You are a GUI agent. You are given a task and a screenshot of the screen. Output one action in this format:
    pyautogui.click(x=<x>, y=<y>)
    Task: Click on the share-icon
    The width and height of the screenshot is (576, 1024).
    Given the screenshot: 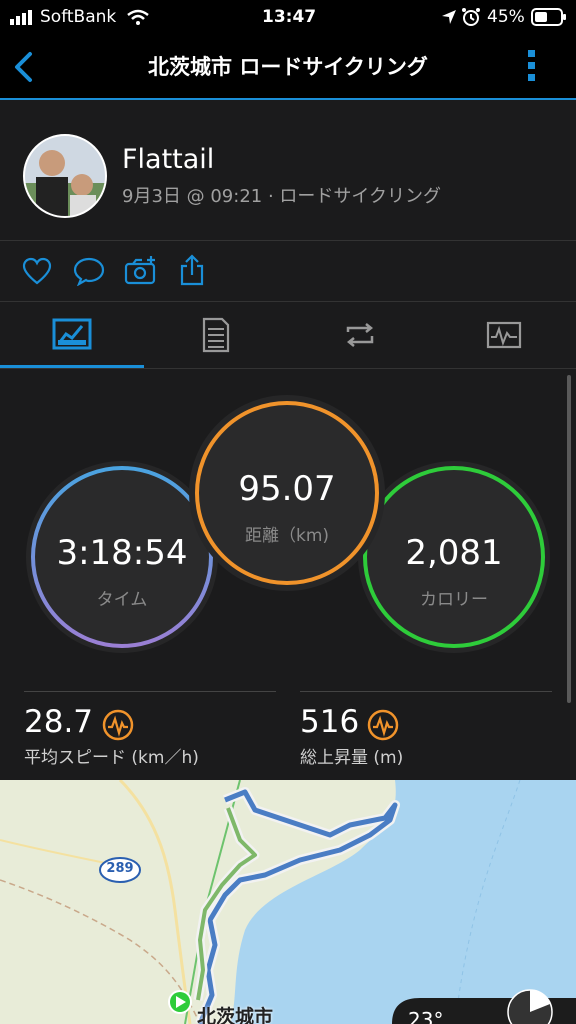 What is the action you would take?
    pyautogui.click(x=192, y=270)
    